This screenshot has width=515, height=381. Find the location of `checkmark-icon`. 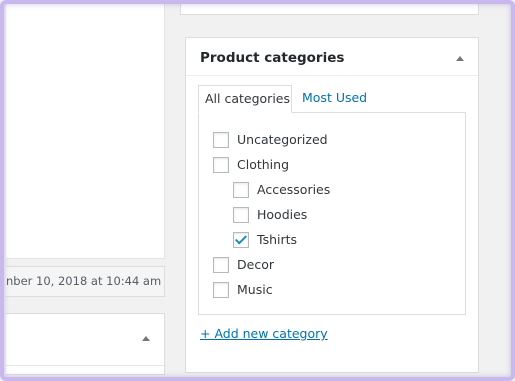

checkmark-icon is located at coordinates (241, 238).